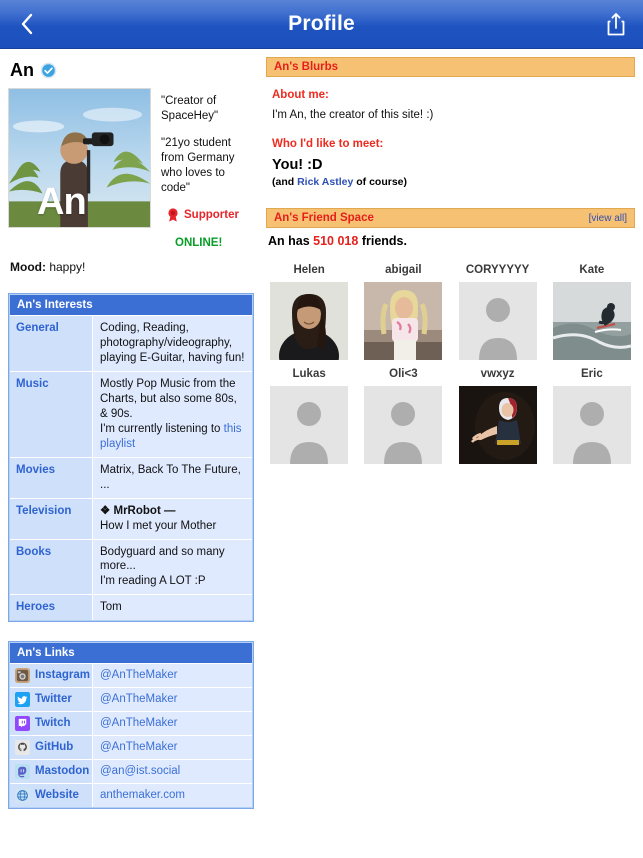 This screenshot has width=643, height=858. Describe the element at coordinates (616, 24) in the screenshot. I see `share-button` at that location.